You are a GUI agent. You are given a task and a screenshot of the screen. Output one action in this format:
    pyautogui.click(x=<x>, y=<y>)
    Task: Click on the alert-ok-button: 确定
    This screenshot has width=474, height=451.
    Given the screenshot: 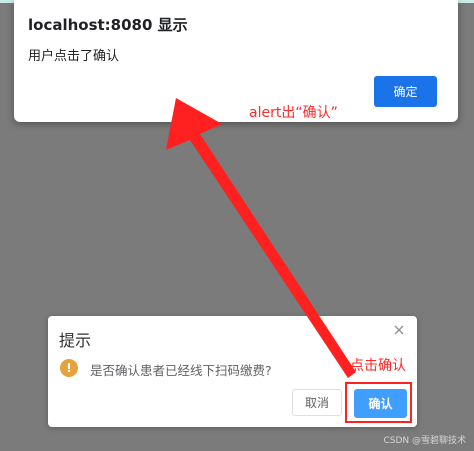 What is the action you would take?
    pyautogui.click(x=405, y=91)
    